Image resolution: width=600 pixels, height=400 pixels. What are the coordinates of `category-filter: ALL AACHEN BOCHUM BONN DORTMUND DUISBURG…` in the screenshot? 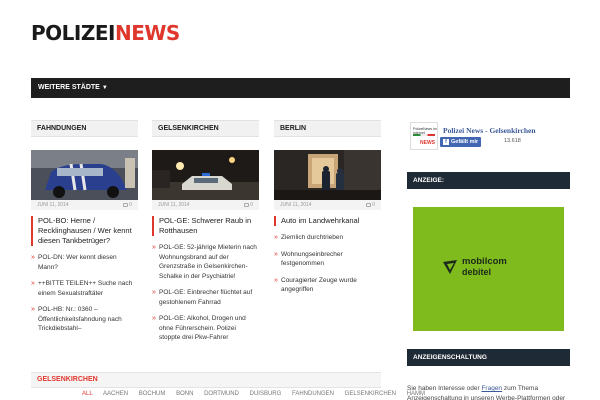 It's located at (258, 394).